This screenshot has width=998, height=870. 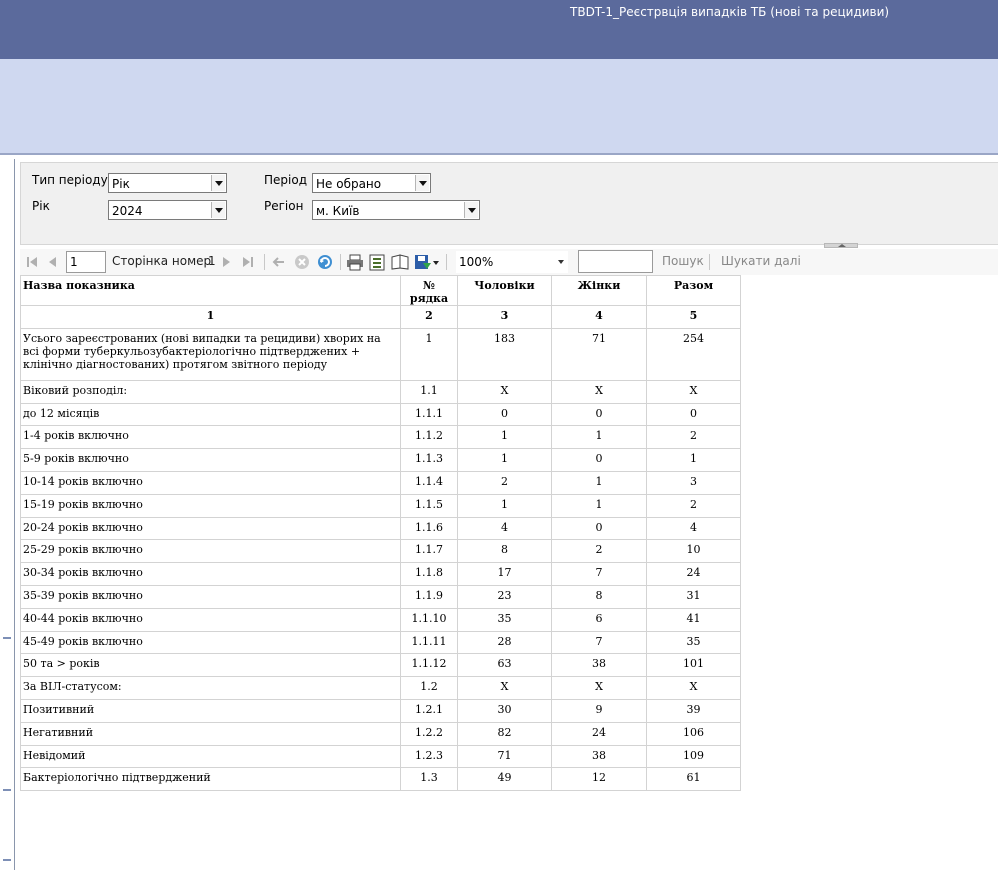 I want to click on row-number: 1, so click(x=429, y=354).